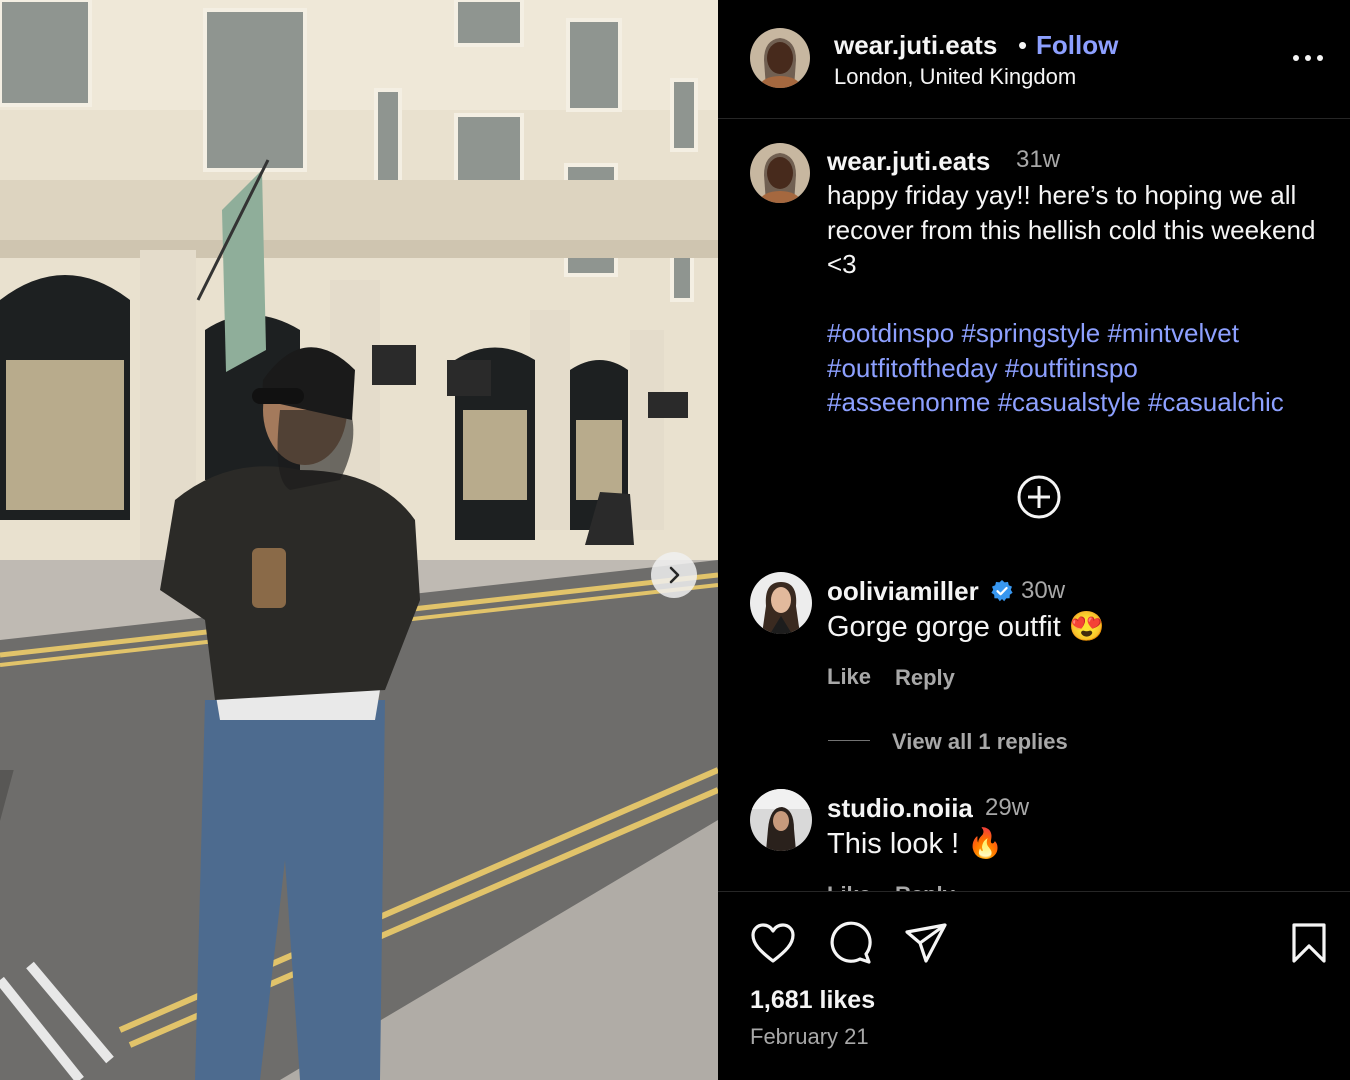 This screenshot has width=1350, height=1080. What do you see at coordinates (926, 943) in the screenshot?
I see `paper-plane-icon` at bounding box center [926, 943].